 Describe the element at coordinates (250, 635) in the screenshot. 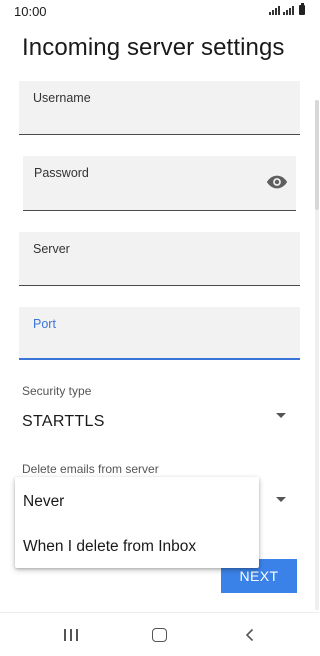

I see `back-icon` at that location.